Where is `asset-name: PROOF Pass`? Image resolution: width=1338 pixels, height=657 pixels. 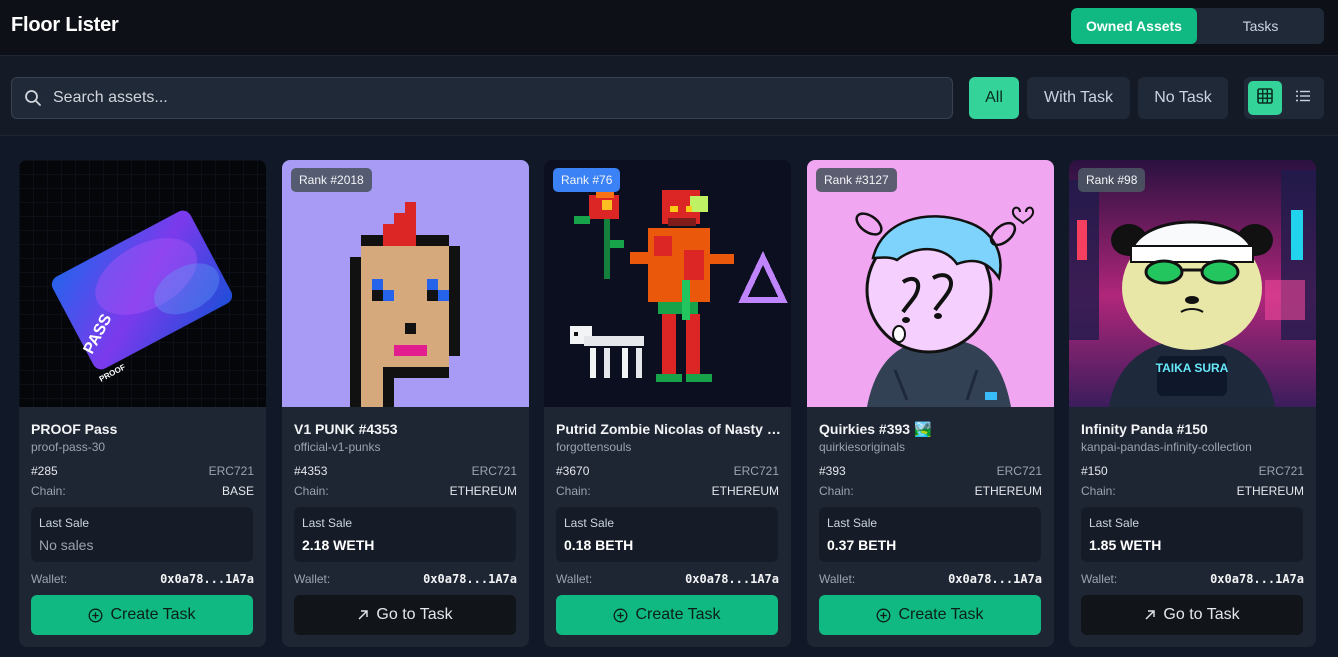 asset-name: PROOF Pass is located at coordinates (74, 429).